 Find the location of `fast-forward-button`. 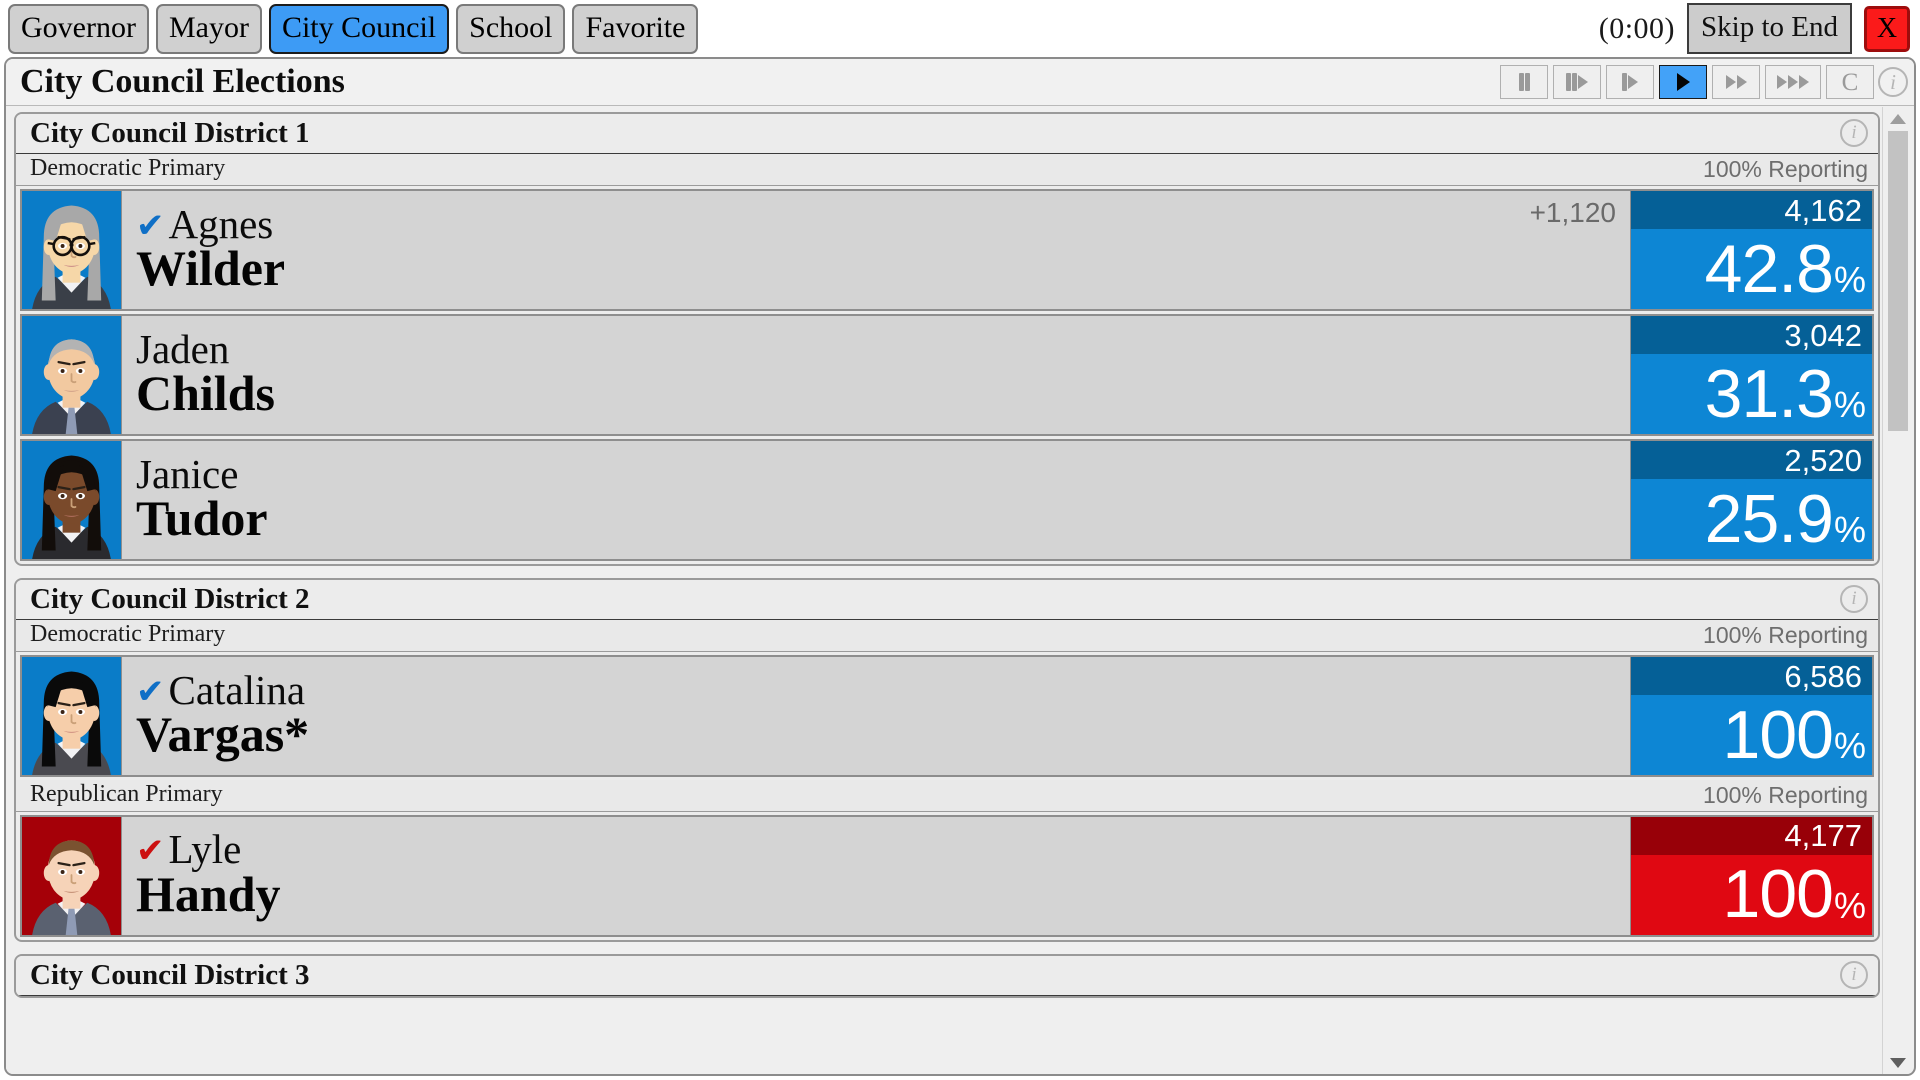

fast-forward-button is located at coordinates (1736, 82).